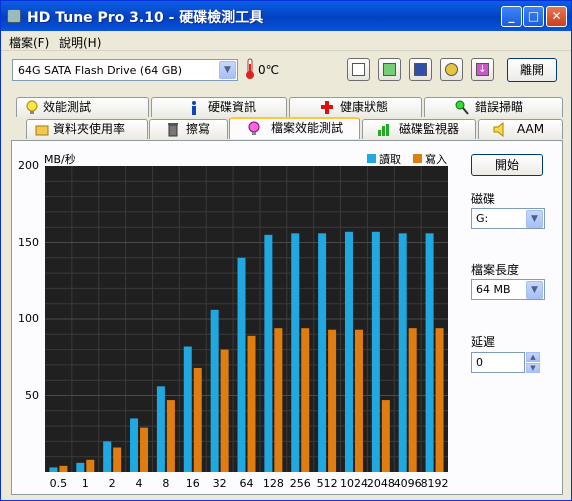  What do you see at coordinates (434, 483) in the screenshot?
I see `x-tick-label: 8192` at bounding box center [434, 483].